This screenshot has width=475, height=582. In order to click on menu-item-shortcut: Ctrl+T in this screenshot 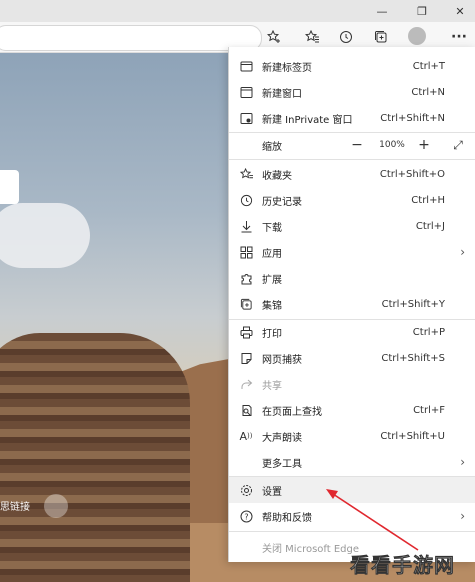, I will do `click(428, 66)`.